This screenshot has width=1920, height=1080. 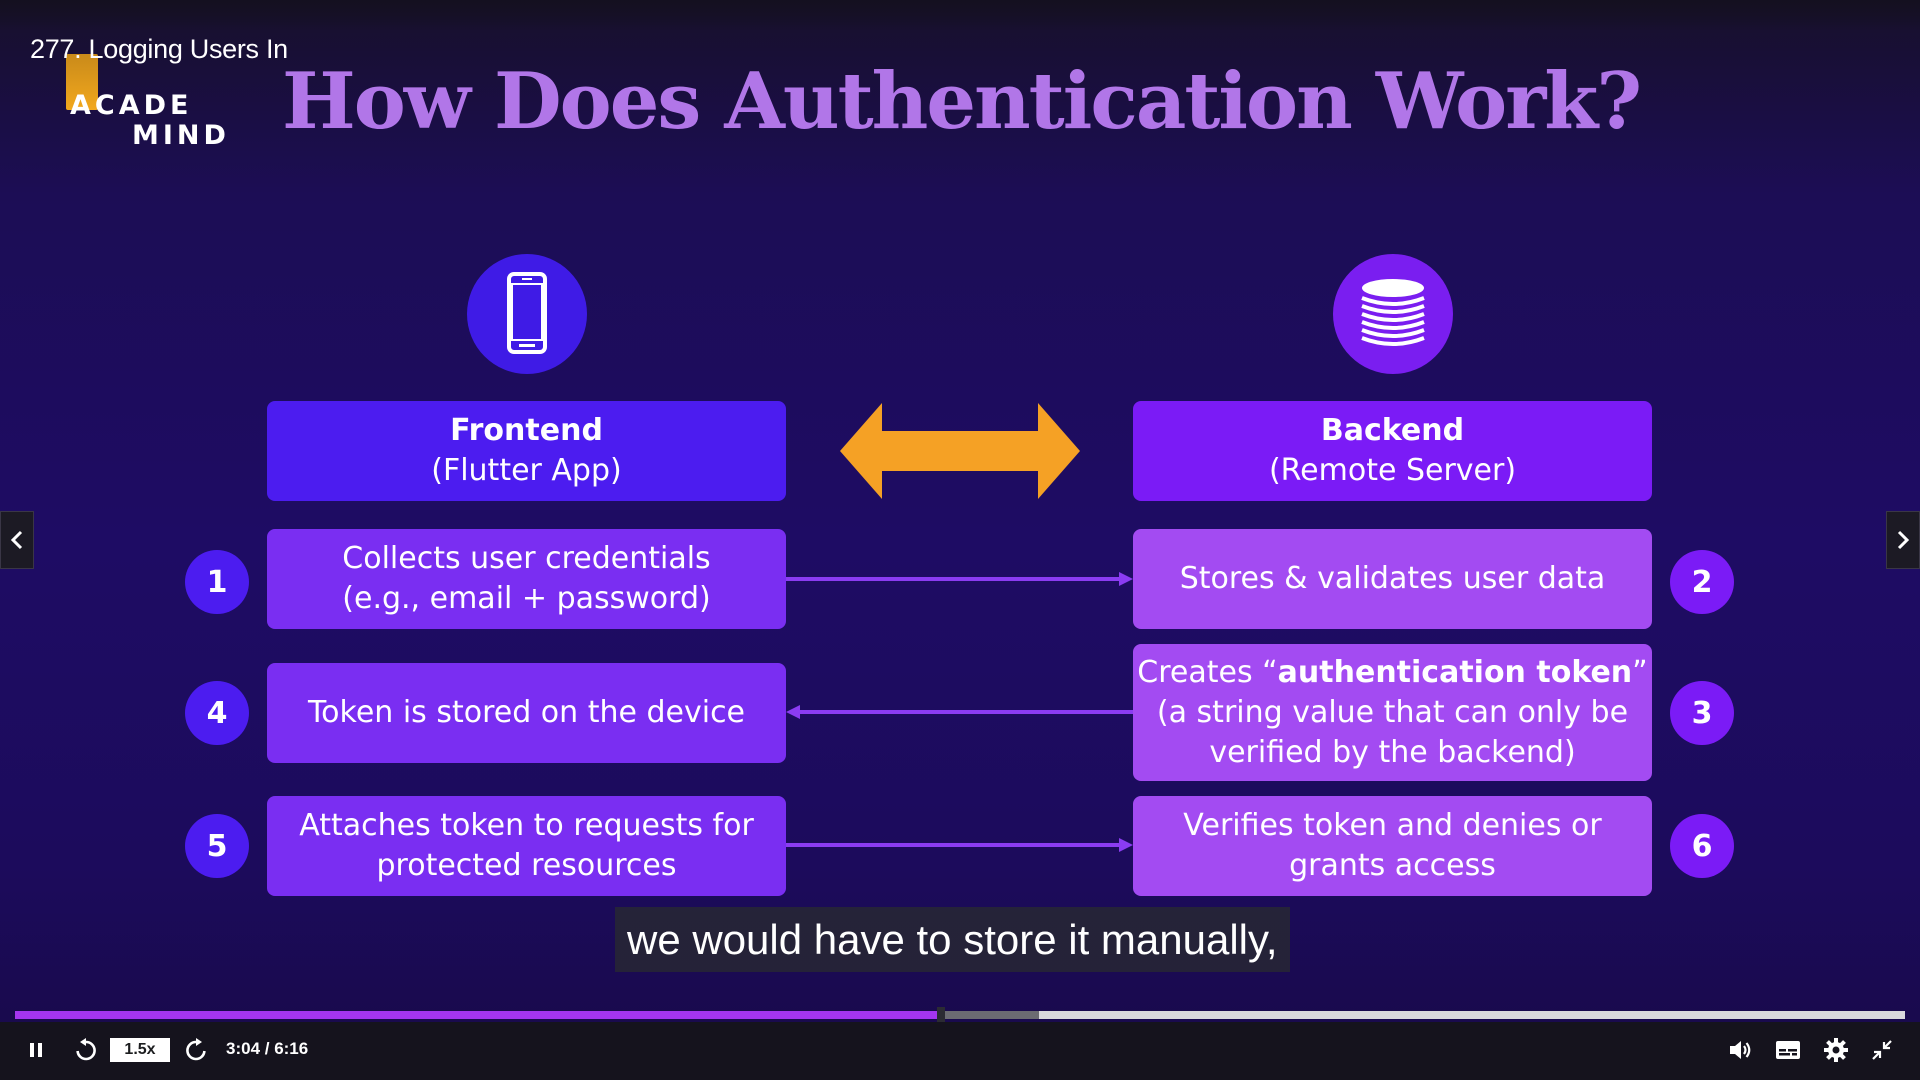 I want to click on logo-text-line1: ACADE, so click(x=131, y=105).